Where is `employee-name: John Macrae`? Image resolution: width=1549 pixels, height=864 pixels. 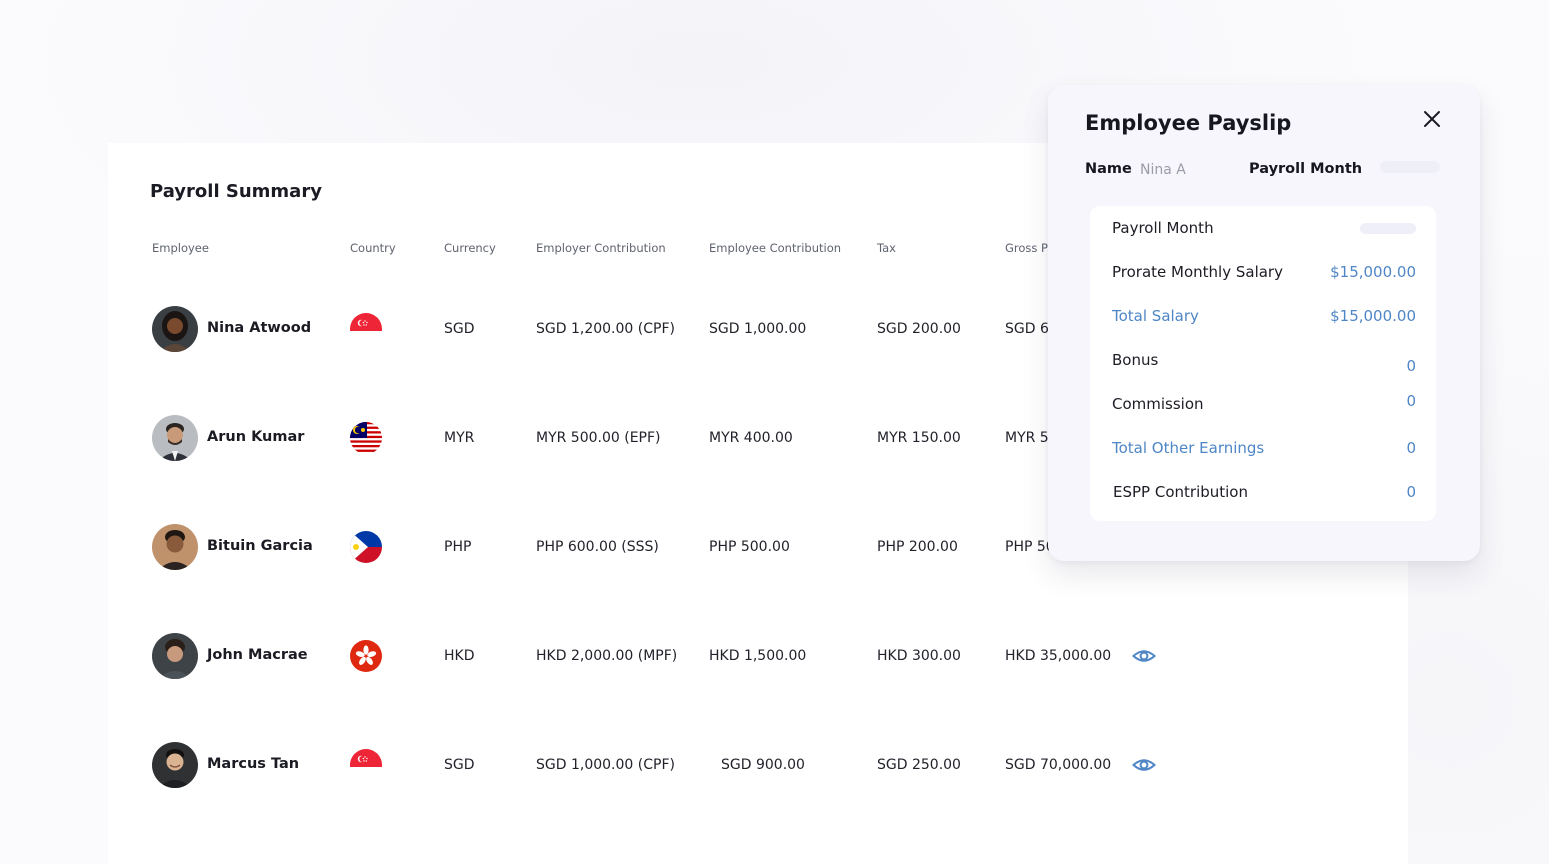 employee-name: John Macrae is located at coordinates (257, 655).